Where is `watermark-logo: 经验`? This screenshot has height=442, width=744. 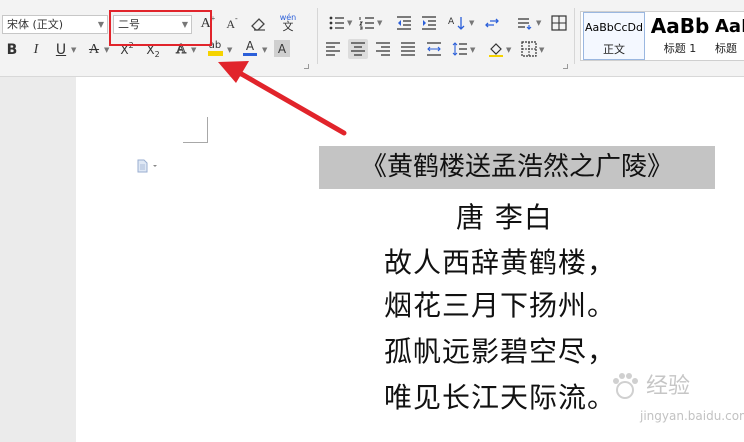 watermark-logo: 经验 is located at coordinates (649, 386).